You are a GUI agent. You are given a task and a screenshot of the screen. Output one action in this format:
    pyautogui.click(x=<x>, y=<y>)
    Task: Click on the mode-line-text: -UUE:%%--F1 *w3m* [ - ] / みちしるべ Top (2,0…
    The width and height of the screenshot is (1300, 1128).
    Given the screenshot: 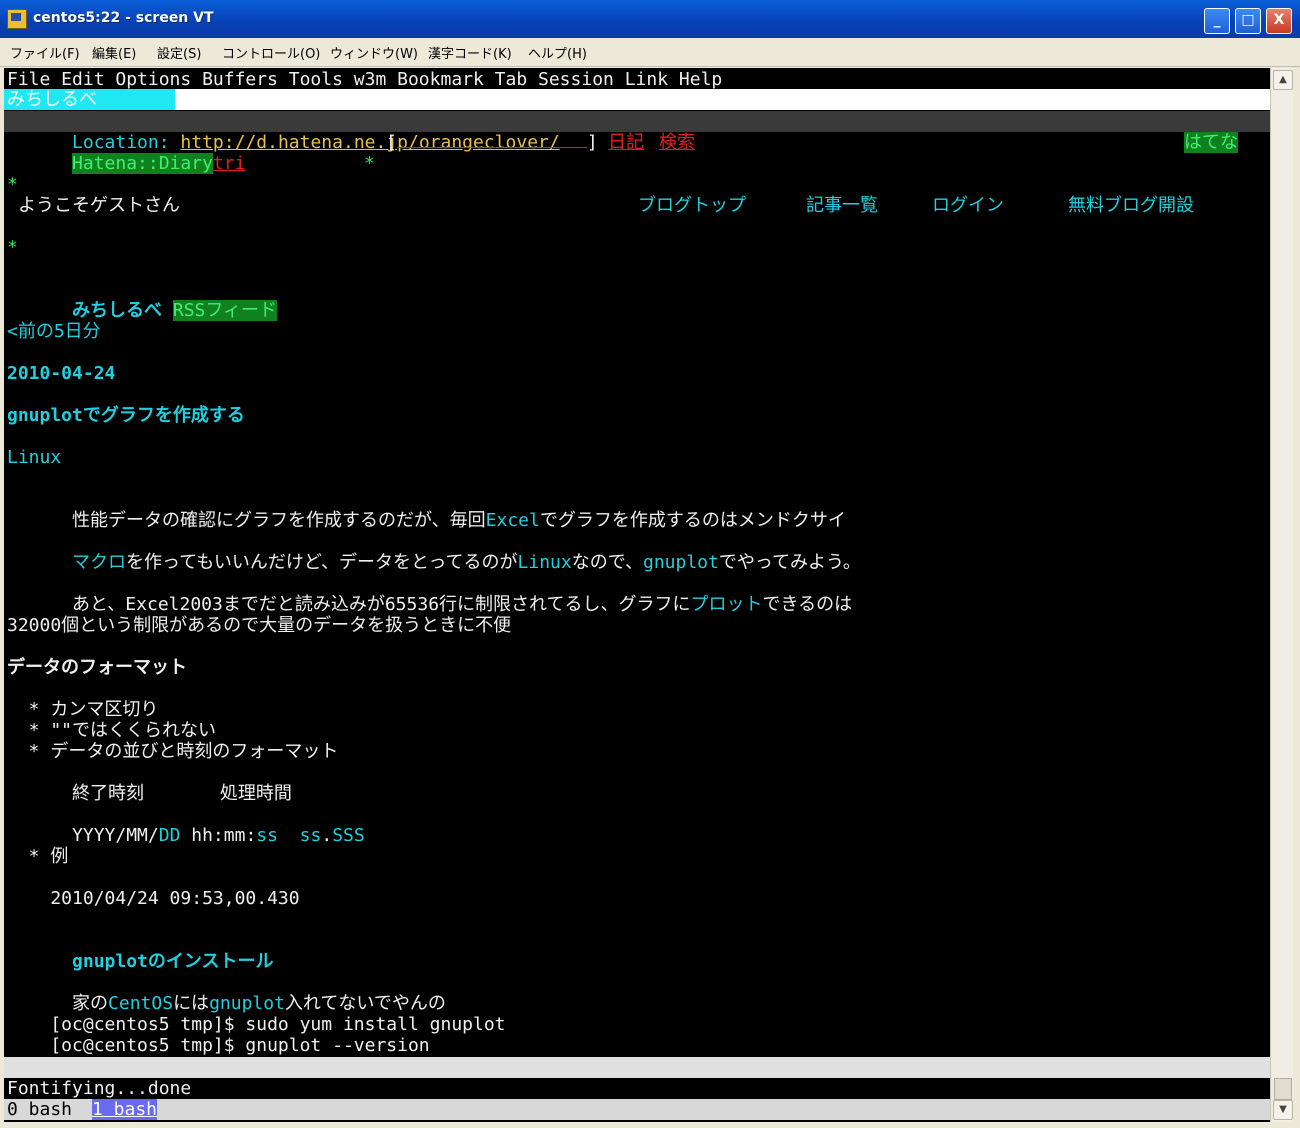 What is the action you would take?
    pyautogui.click(x=671, y=1088)
    